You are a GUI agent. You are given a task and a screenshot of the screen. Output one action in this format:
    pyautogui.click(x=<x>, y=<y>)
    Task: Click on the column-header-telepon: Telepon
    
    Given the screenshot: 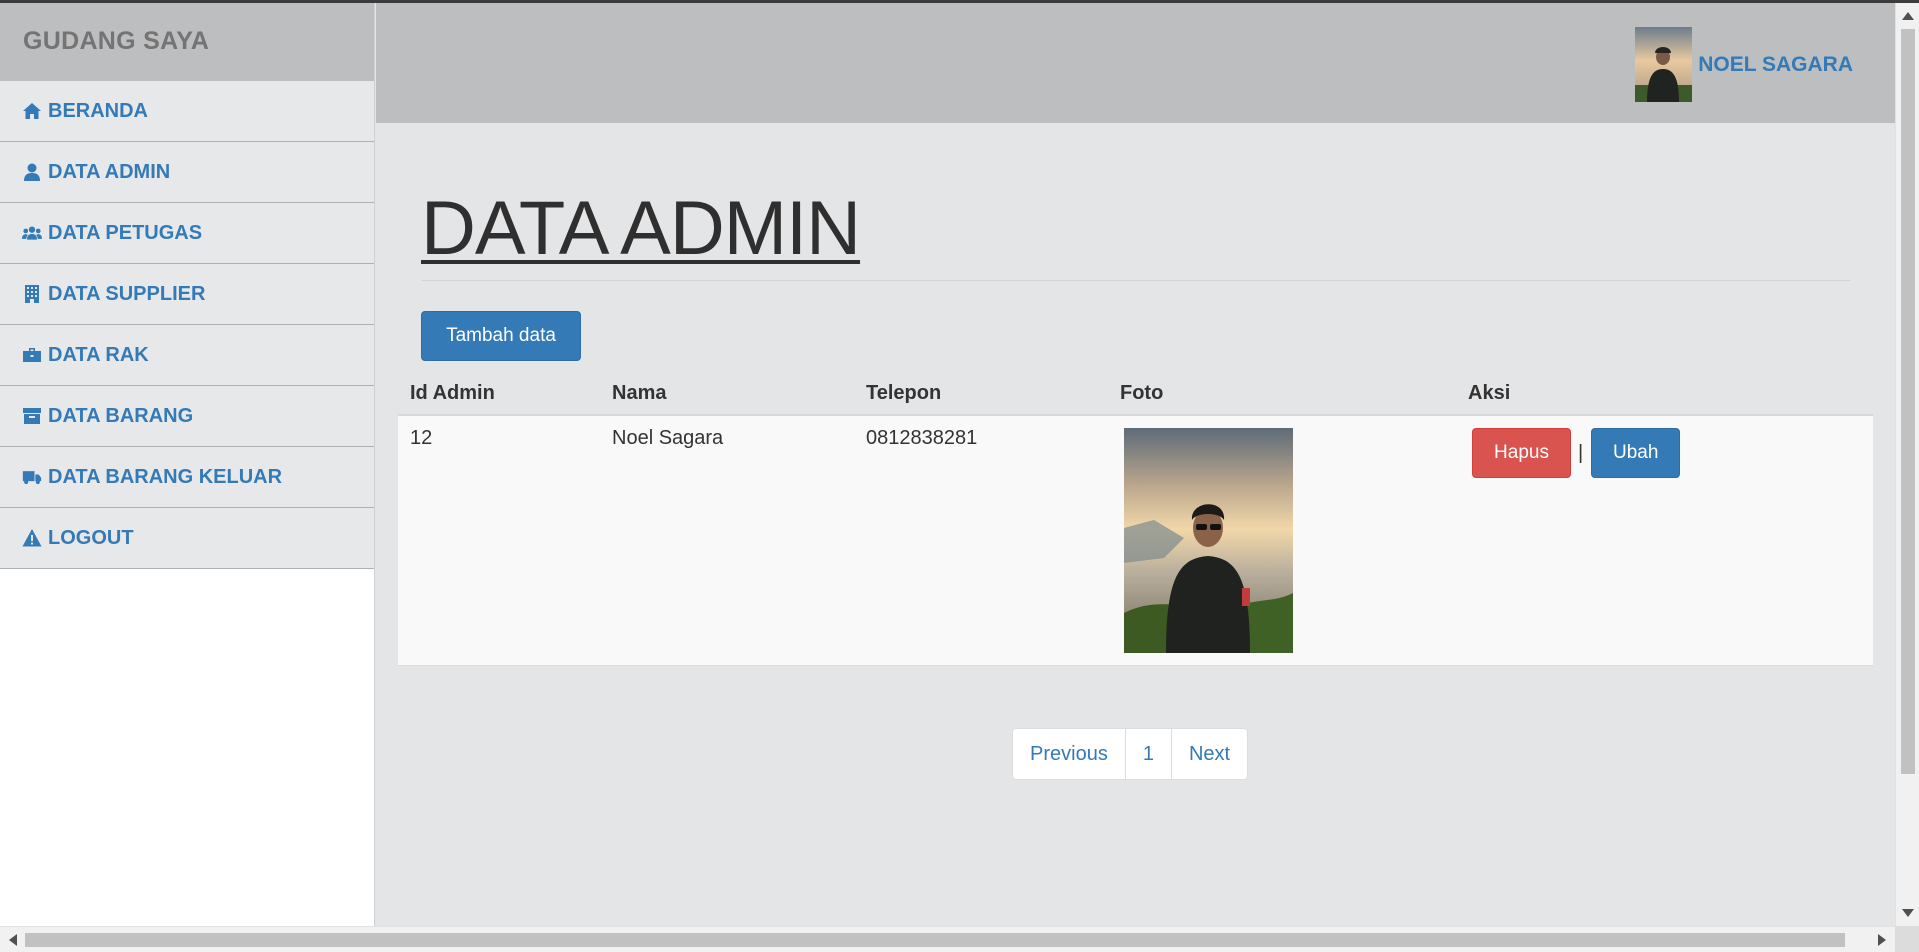 What is the action you would take?
    pyautogui.click(x=904, y=393)
    